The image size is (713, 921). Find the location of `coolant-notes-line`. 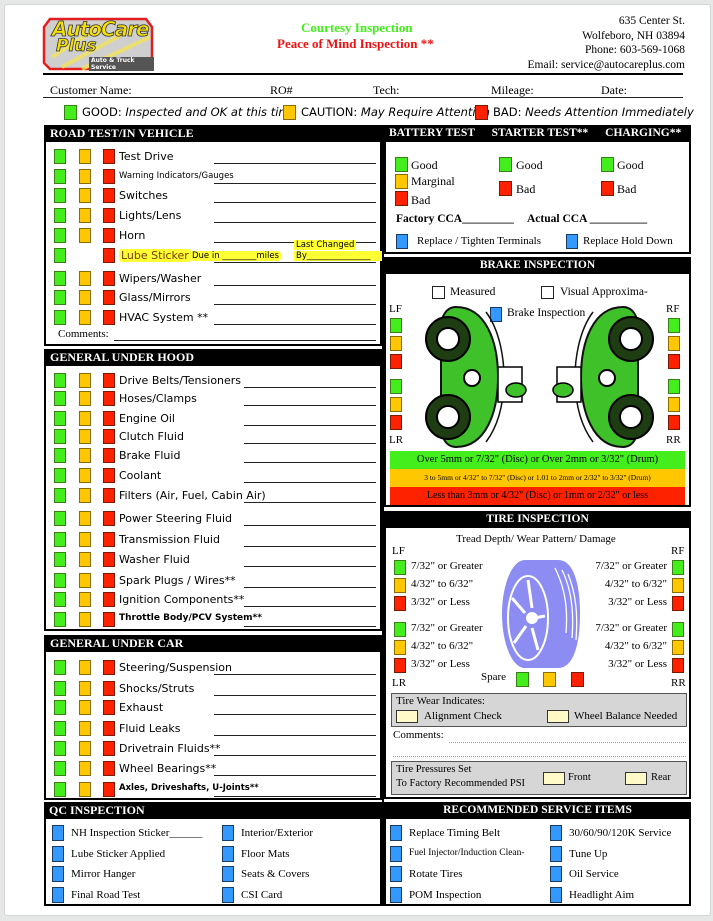

coolant-notes-line is located at coordinates (310, 482).